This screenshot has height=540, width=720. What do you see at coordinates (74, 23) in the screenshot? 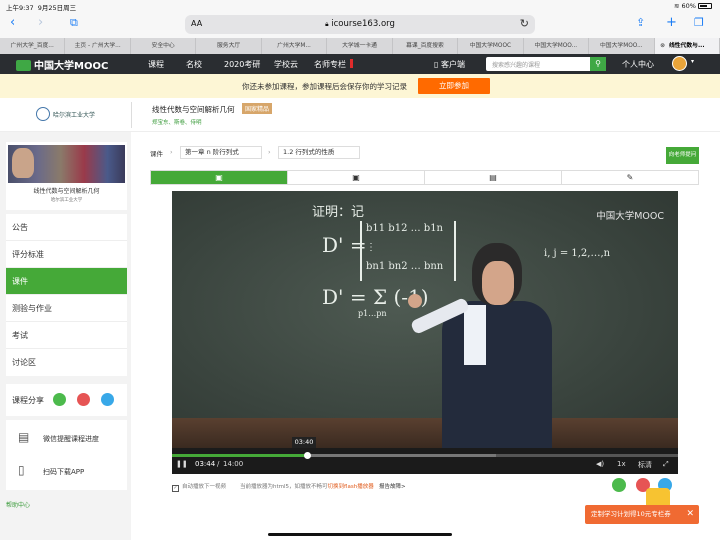
I see `bookmarks-icon: ⧉` at bounding box center [74, 23].